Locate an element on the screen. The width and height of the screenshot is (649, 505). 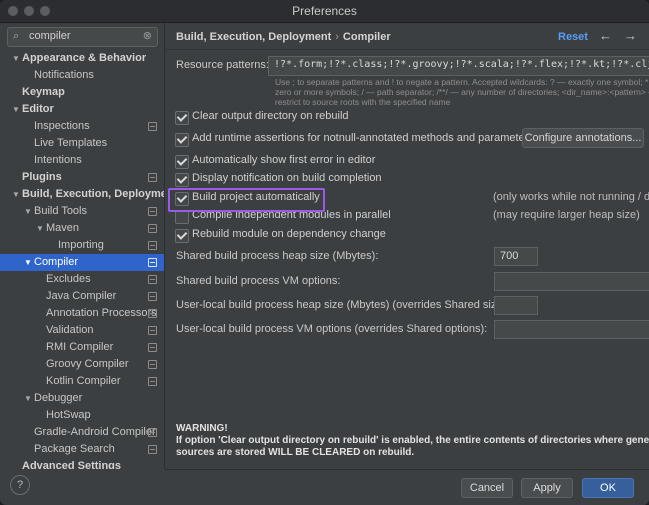
dialog-footer: Cancel Apply OK is located at coordinates (407, 487).